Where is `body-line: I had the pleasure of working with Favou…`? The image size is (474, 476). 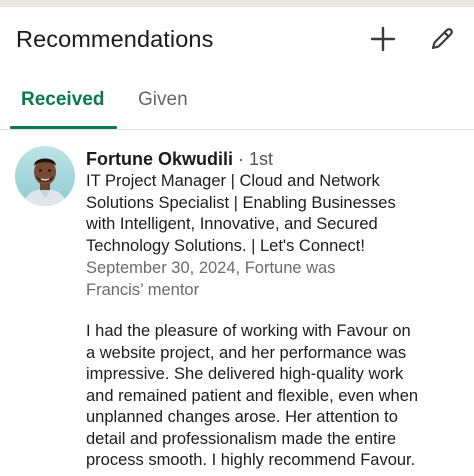
body-line: I had the pleasure of working with Favou… is located at coordinates (248, 331).